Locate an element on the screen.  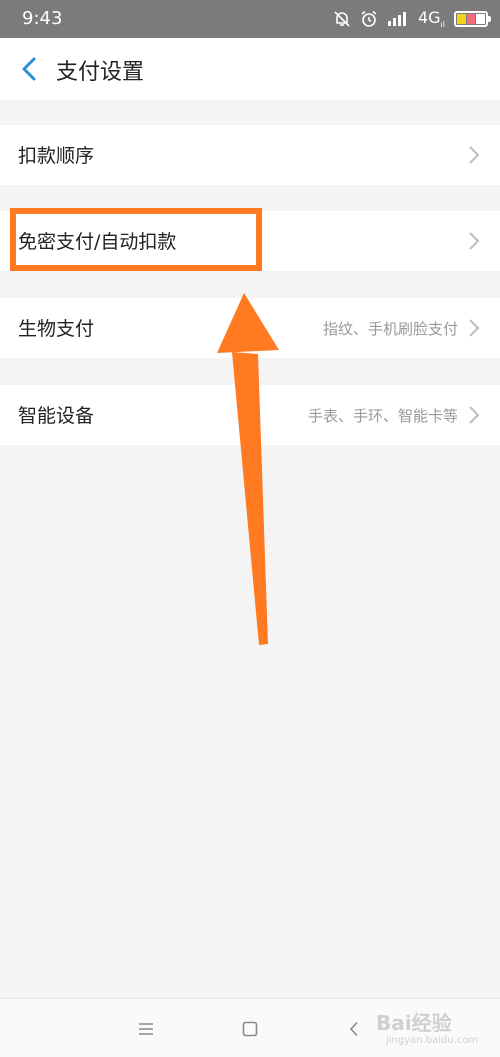
annotation-arrow is located at coordinates (248, 469).